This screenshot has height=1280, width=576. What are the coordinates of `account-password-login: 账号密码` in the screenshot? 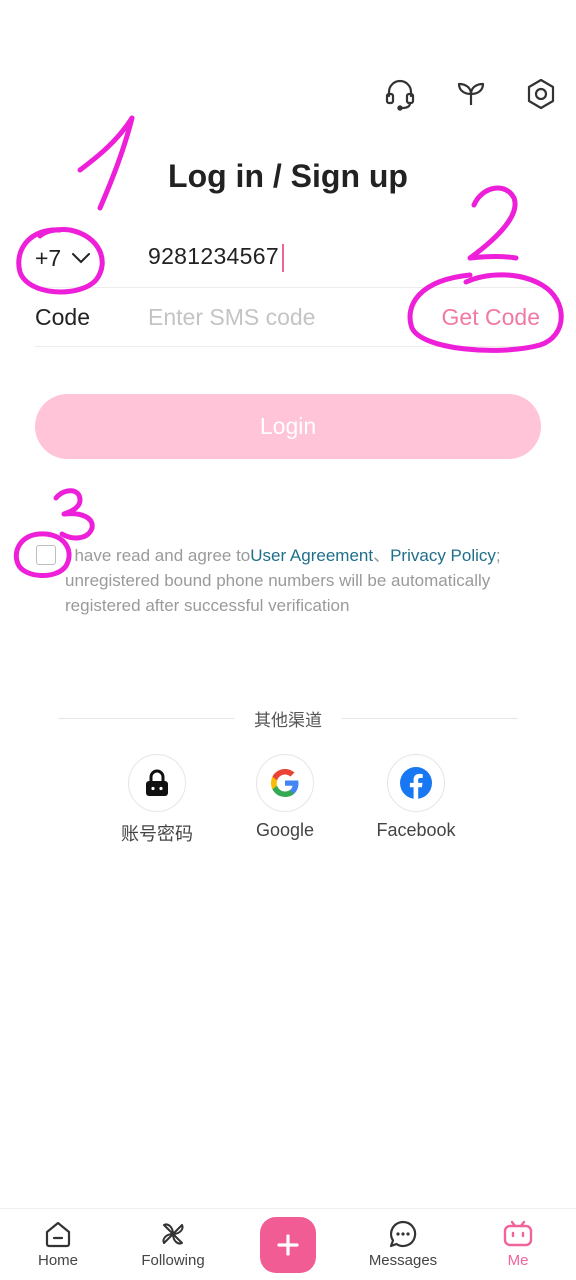 It's located at (157, 800).